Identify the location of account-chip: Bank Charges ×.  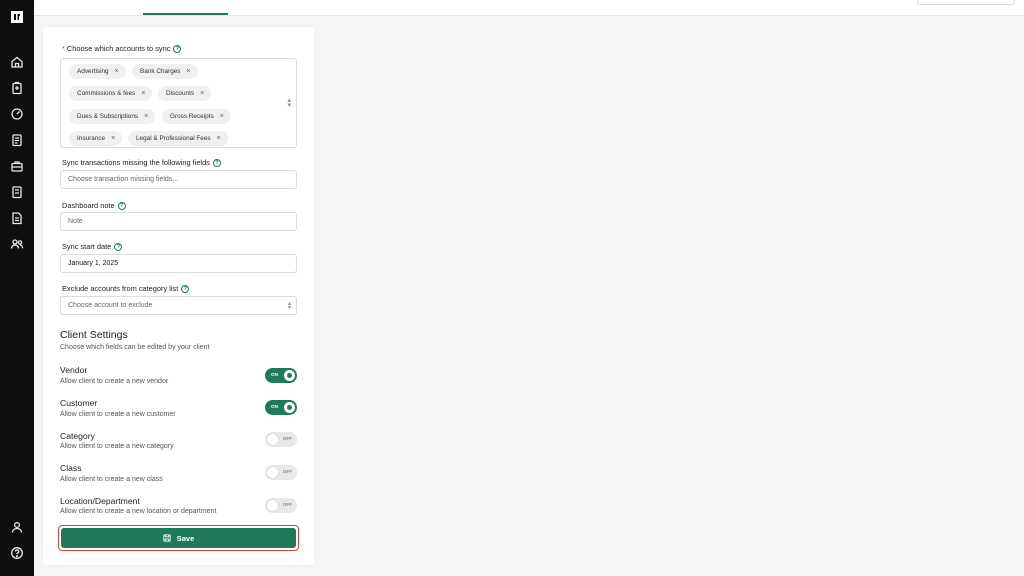
(165, 71).